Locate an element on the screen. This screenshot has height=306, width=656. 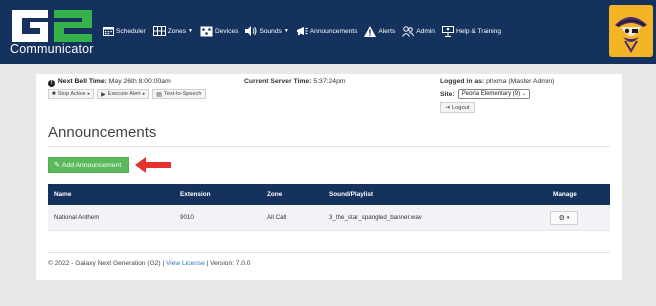
nav-sounds-label: Sounds is located at coordinates (270, 31).